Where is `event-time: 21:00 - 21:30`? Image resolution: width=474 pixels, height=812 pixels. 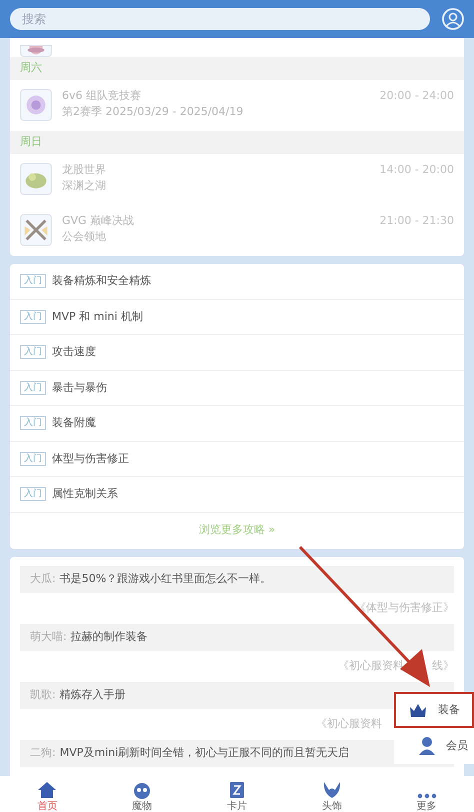 event-time: 21:00 - 21:30 is located at coordinates (417, 220).